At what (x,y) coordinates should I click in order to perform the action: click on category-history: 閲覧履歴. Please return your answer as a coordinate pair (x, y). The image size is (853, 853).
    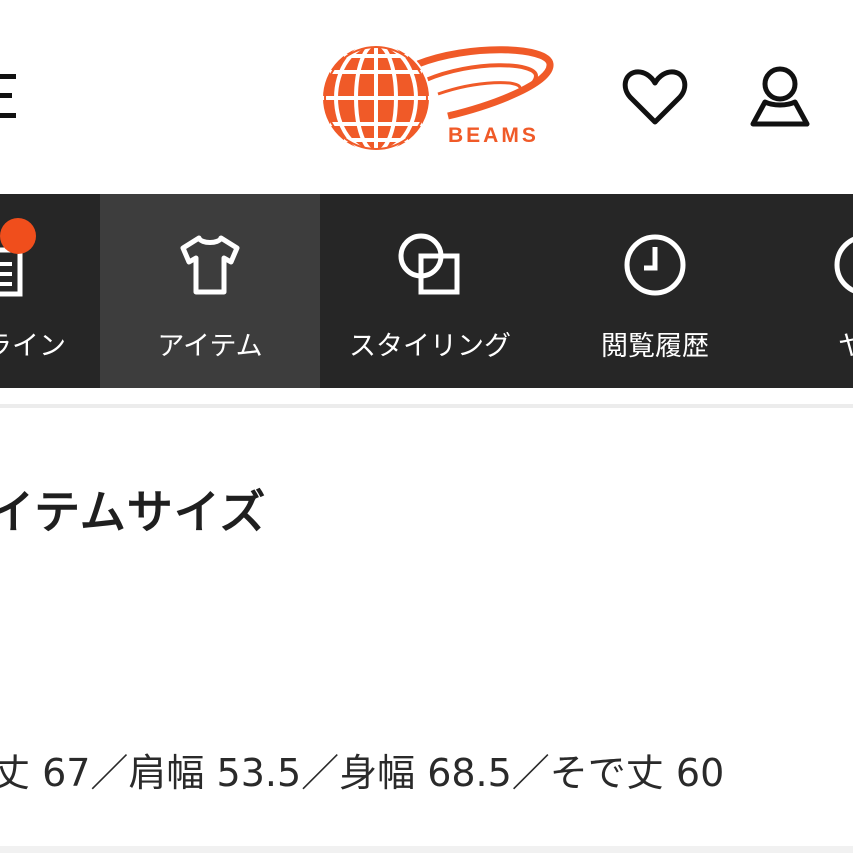
    Looking at the image, I should click on (655, 291).